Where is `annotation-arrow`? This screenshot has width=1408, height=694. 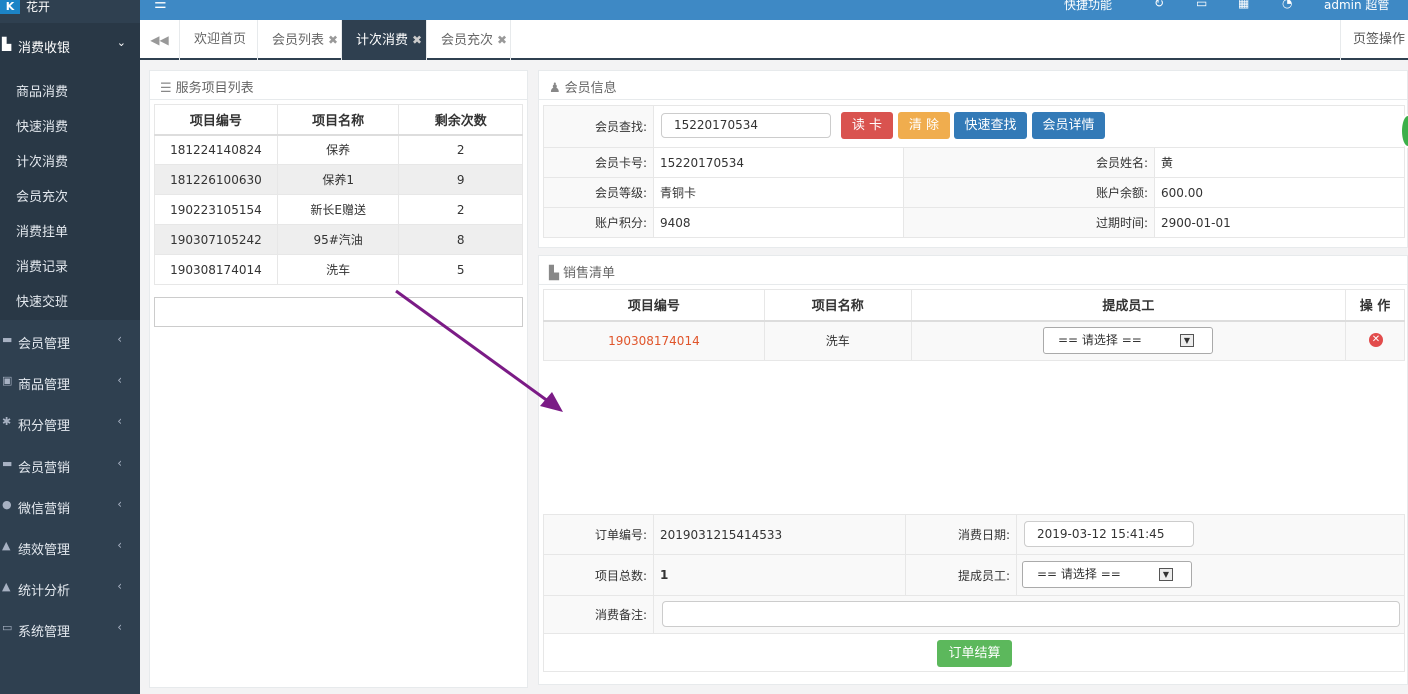 annotation-arrow is located at coordinates (479, 350).